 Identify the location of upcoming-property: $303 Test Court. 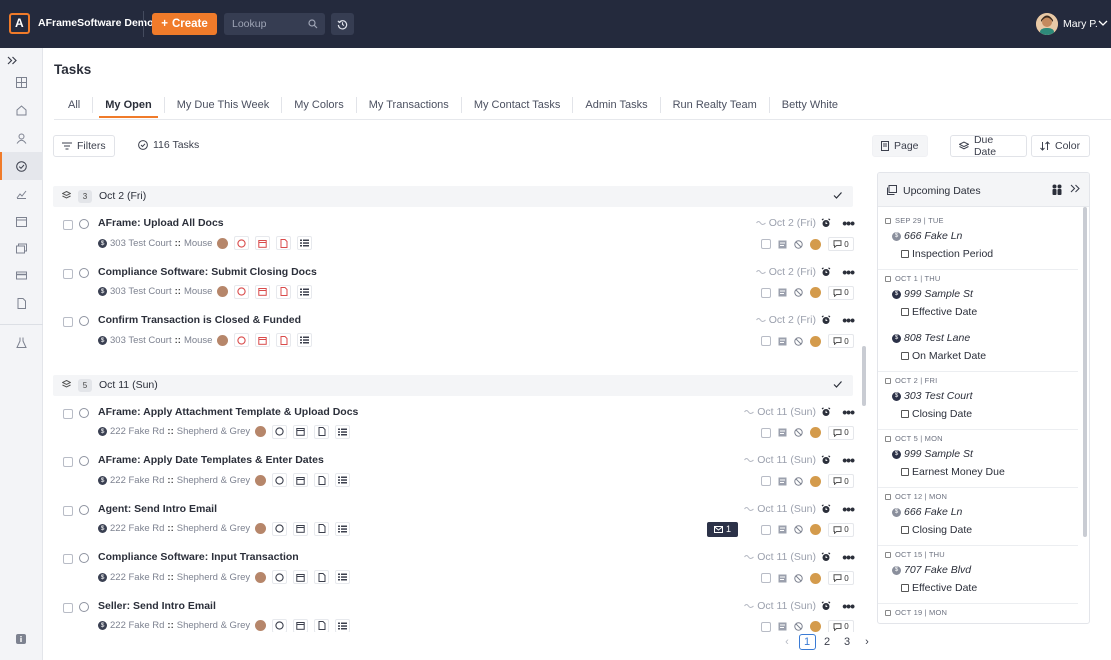
(932, 396).